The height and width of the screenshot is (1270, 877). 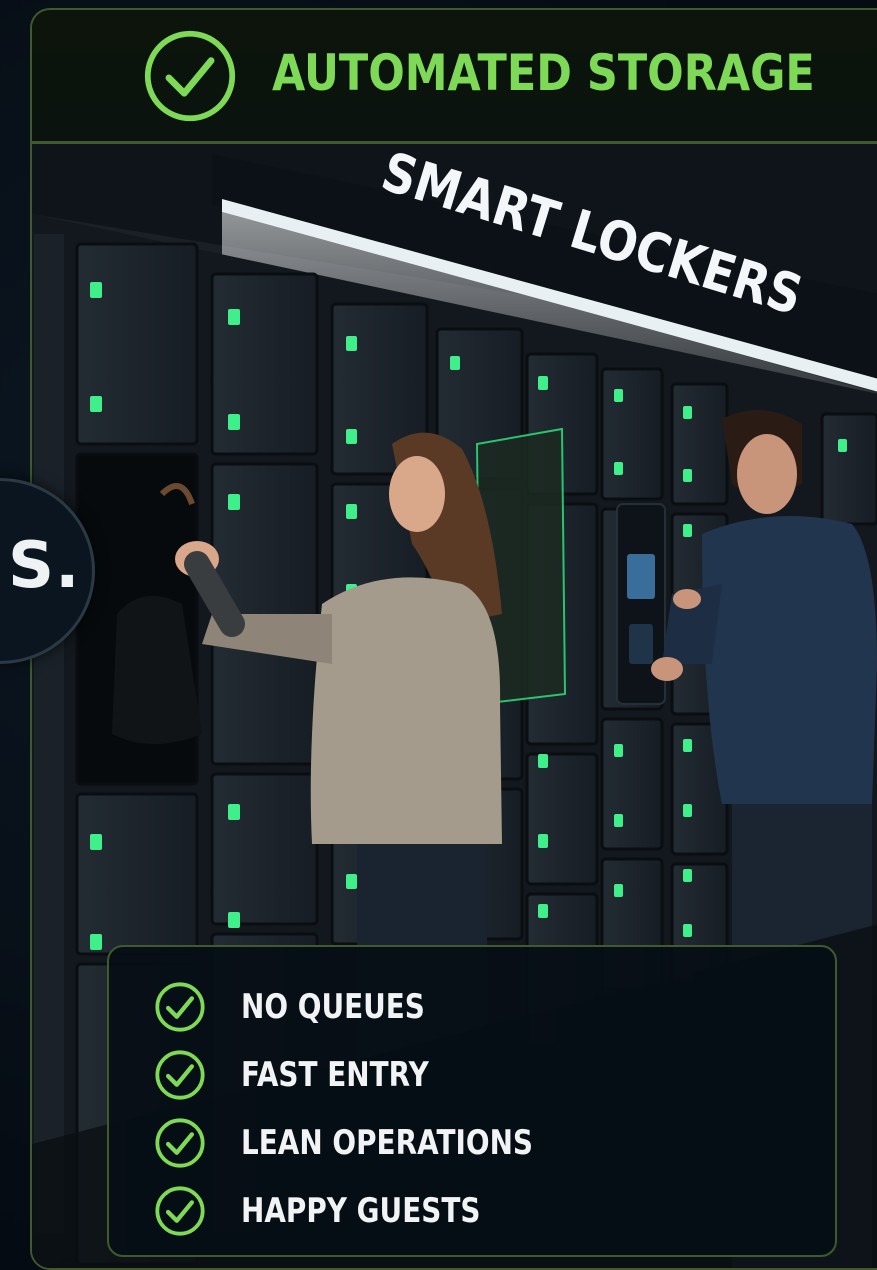 What do you see at coordinates (387, 1143) in the screenshot?
I see `benefit-label: LEAN OPERATIONS` at bounding box center [387, 1143].